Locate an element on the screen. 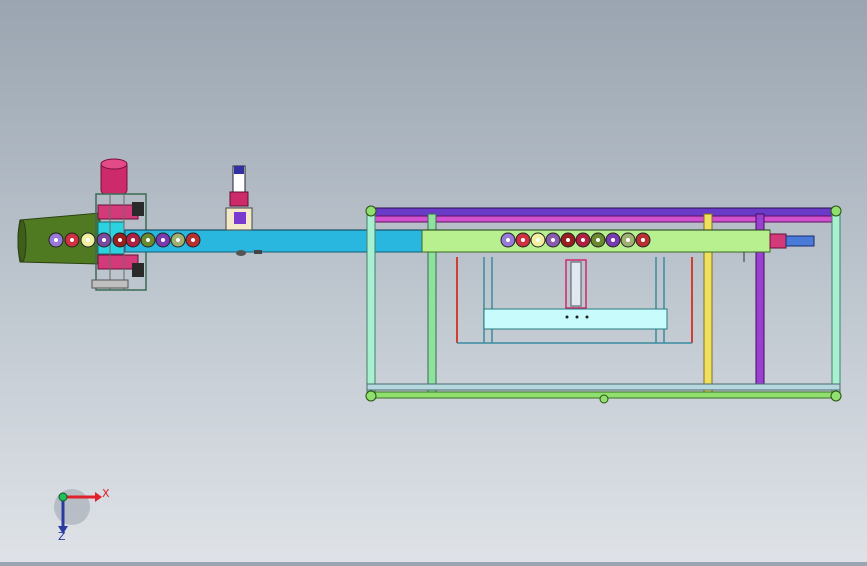  z-axis-label: Z is located at coordinates (62, 536).